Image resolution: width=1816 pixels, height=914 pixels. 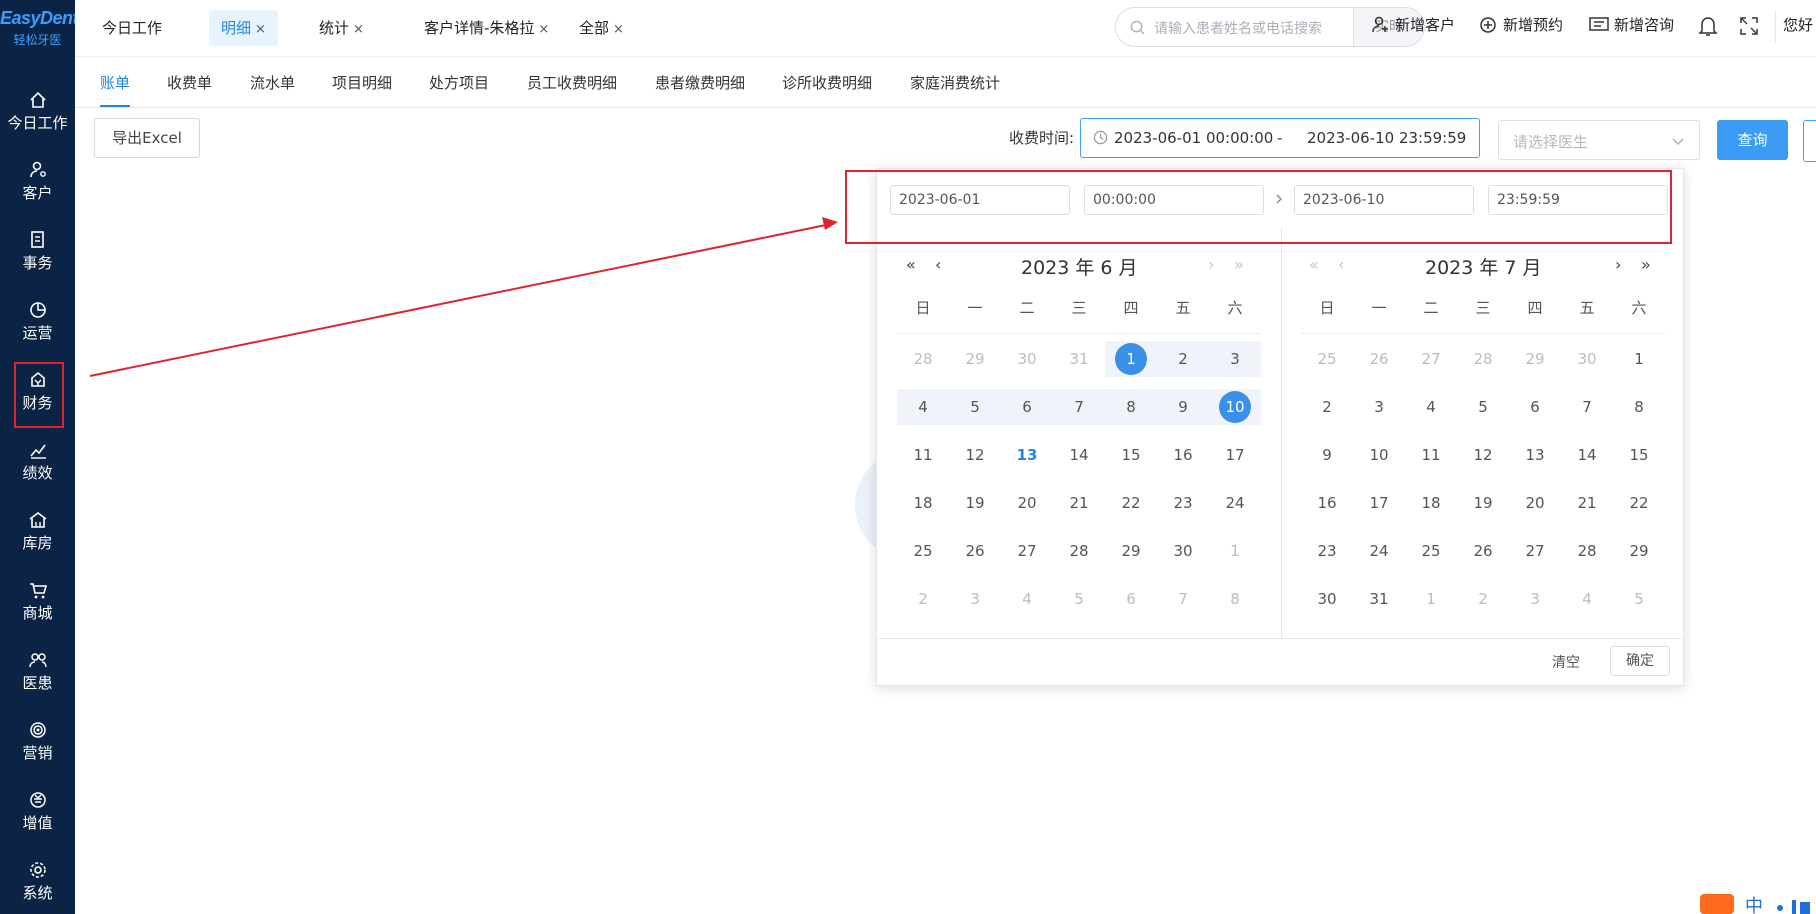 What do you see at coordinates (486, 28) in the screenshot?
I see `top-tab: 客户详情-朱格拉 ×` at bounding box center [486, 28].